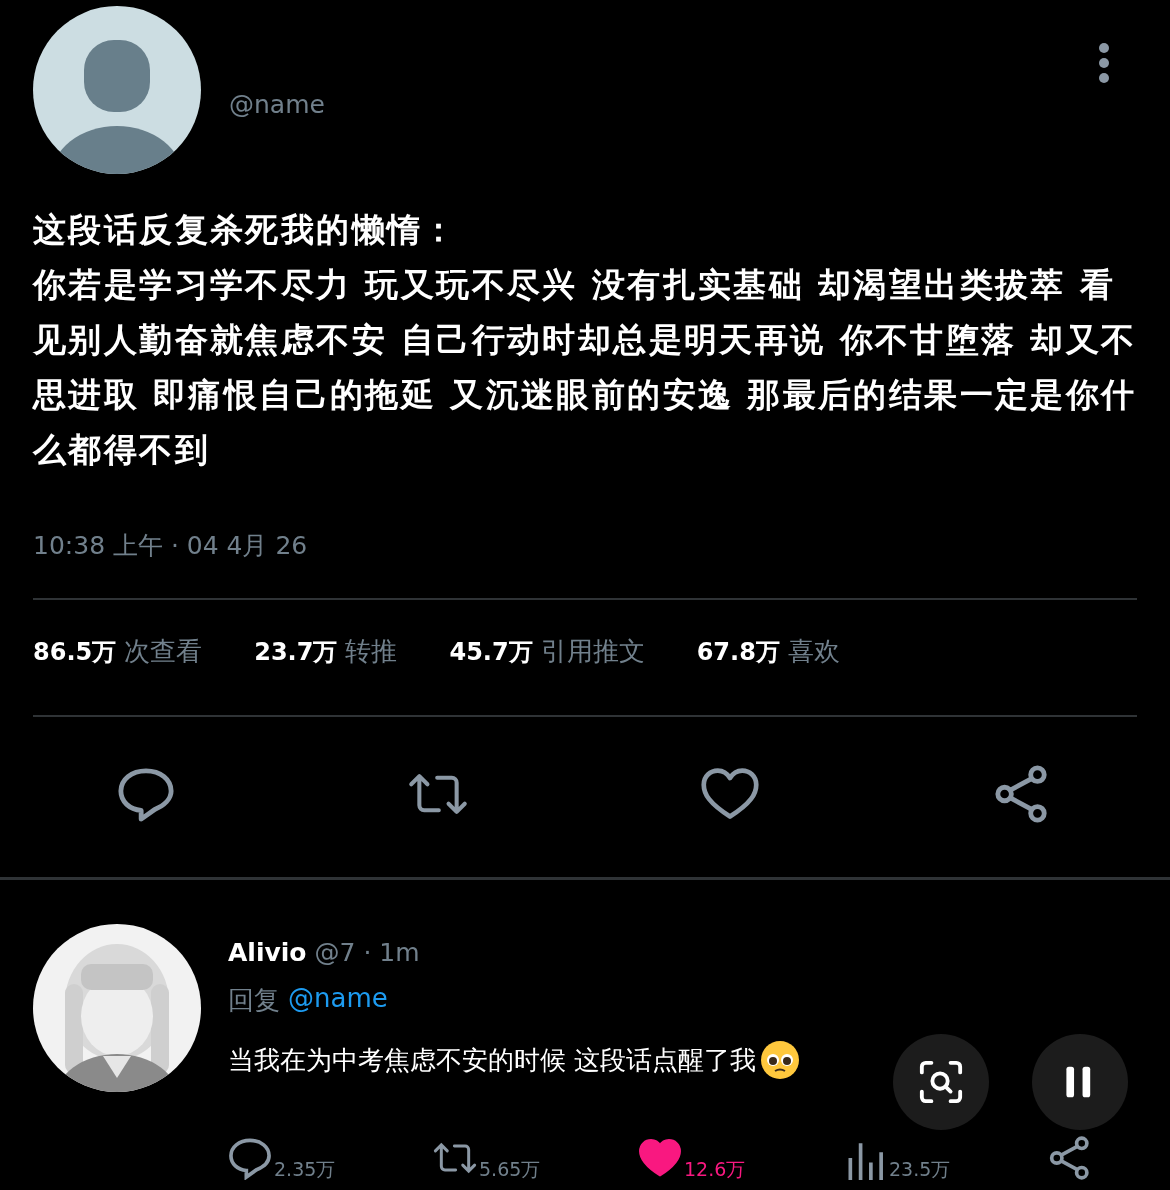 The width and height of the screenshot is (1170, 1190). What do you see at coordinates (163, 651) in the screenshot?
I see `stat-label: 次查看` at bounding box center [163, 651].